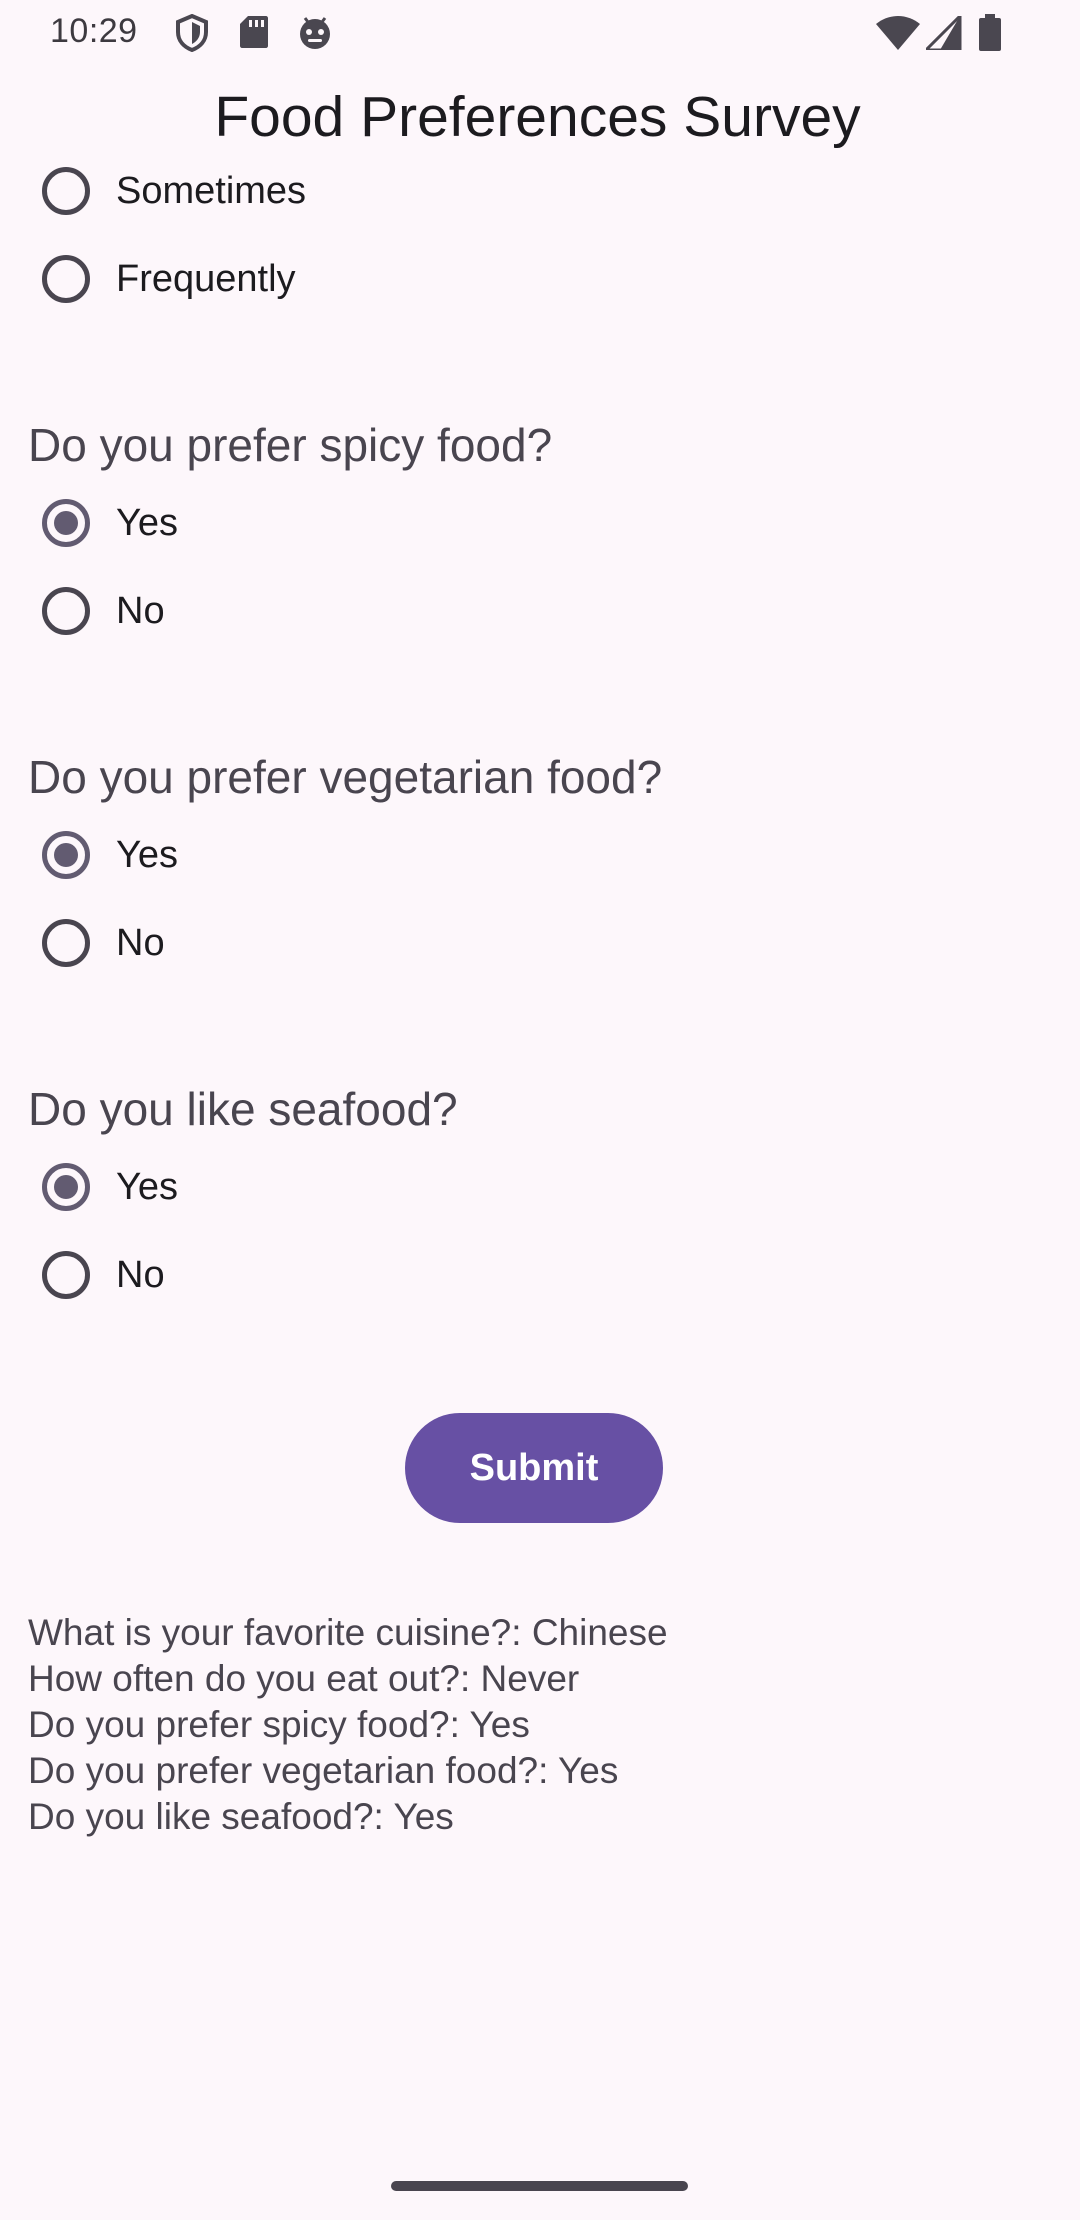 This screenshot has width=1080, height=2220. What do you see at coordinates (315, 35) in the screenshot?
I see `android-debug-icon` at bounding box center [315, 35].